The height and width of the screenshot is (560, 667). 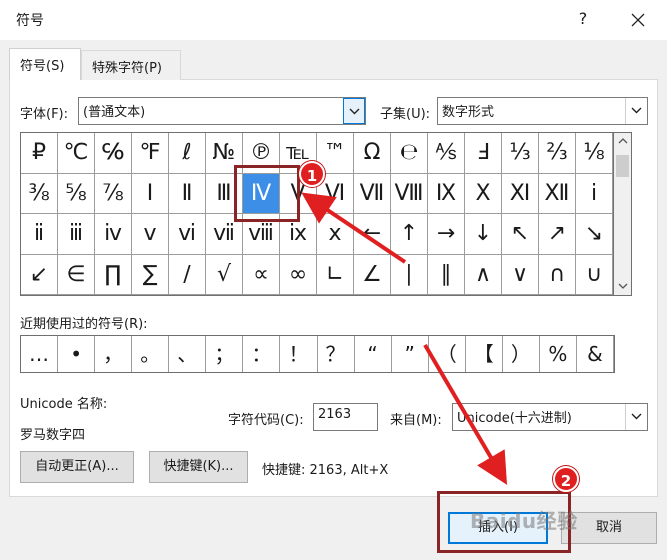 What do you see at coordinates (566, 479) in the screenshot?
I see `badge-step-2: 2` at bounding box center [566, 479].